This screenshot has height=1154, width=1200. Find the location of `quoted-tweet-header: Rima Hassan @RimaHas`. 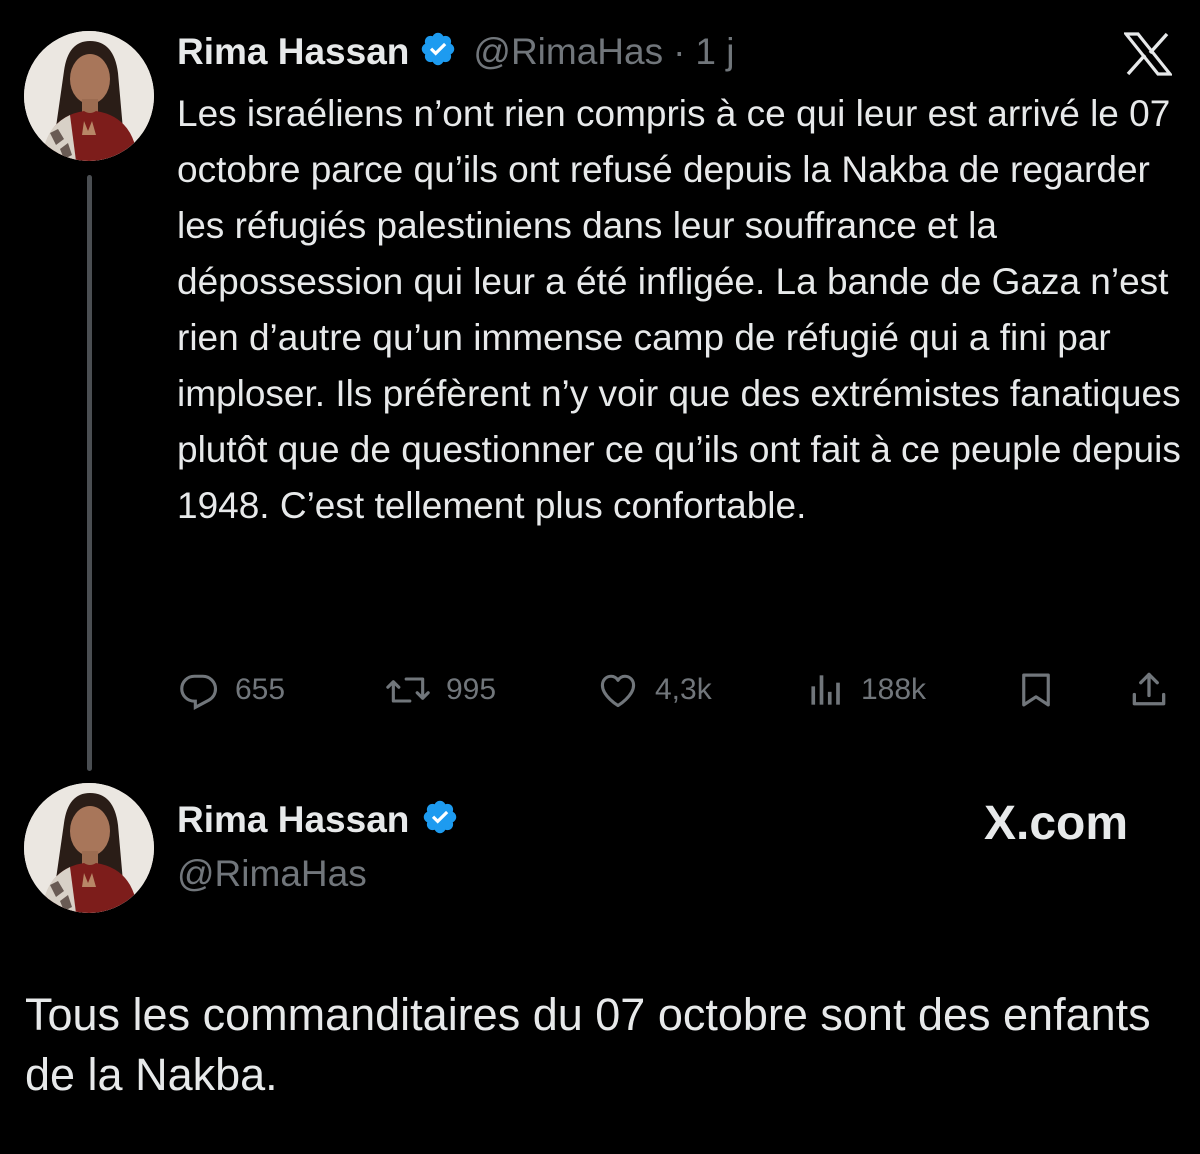

quoted-tweet-header: Rima Hassan @RimaHas is located at coordinates (318, 846).